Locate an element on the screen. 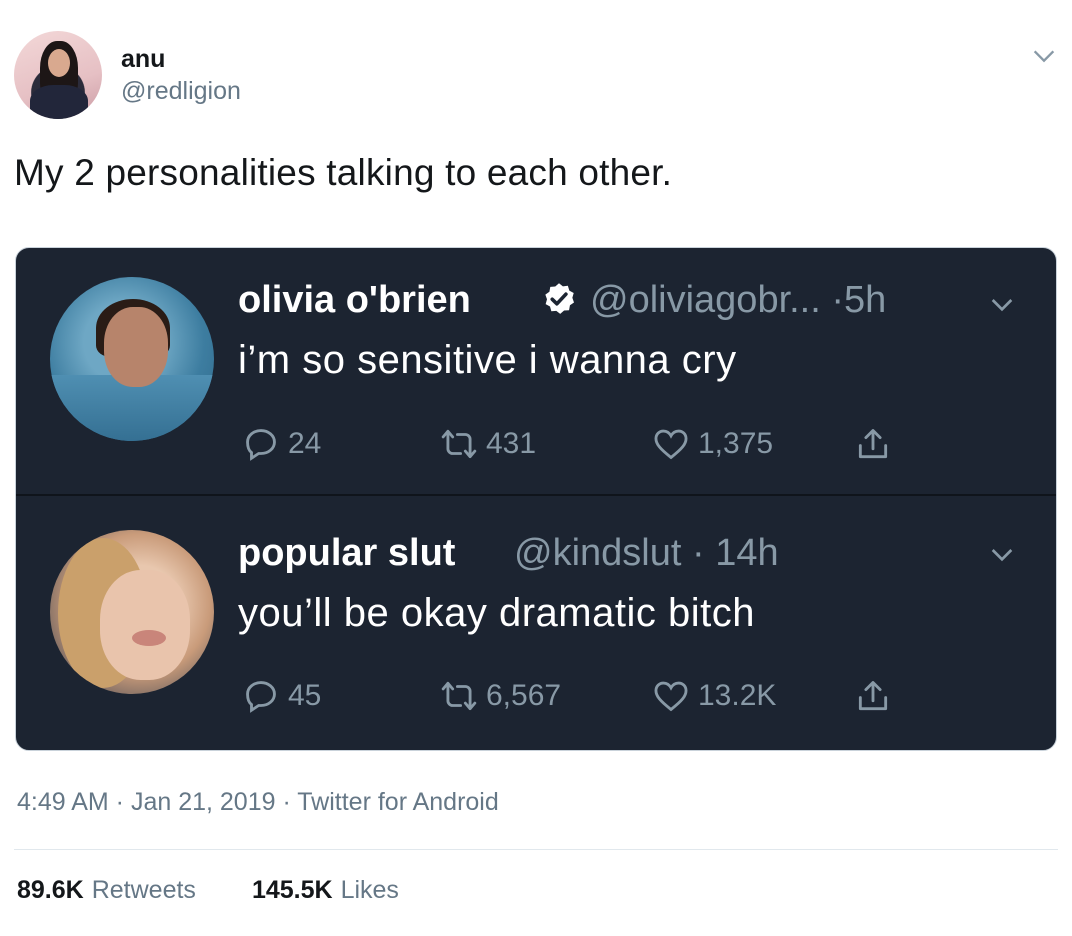 This screenshot has height=936, width=1072. divider is located at coordinates (536, 849).